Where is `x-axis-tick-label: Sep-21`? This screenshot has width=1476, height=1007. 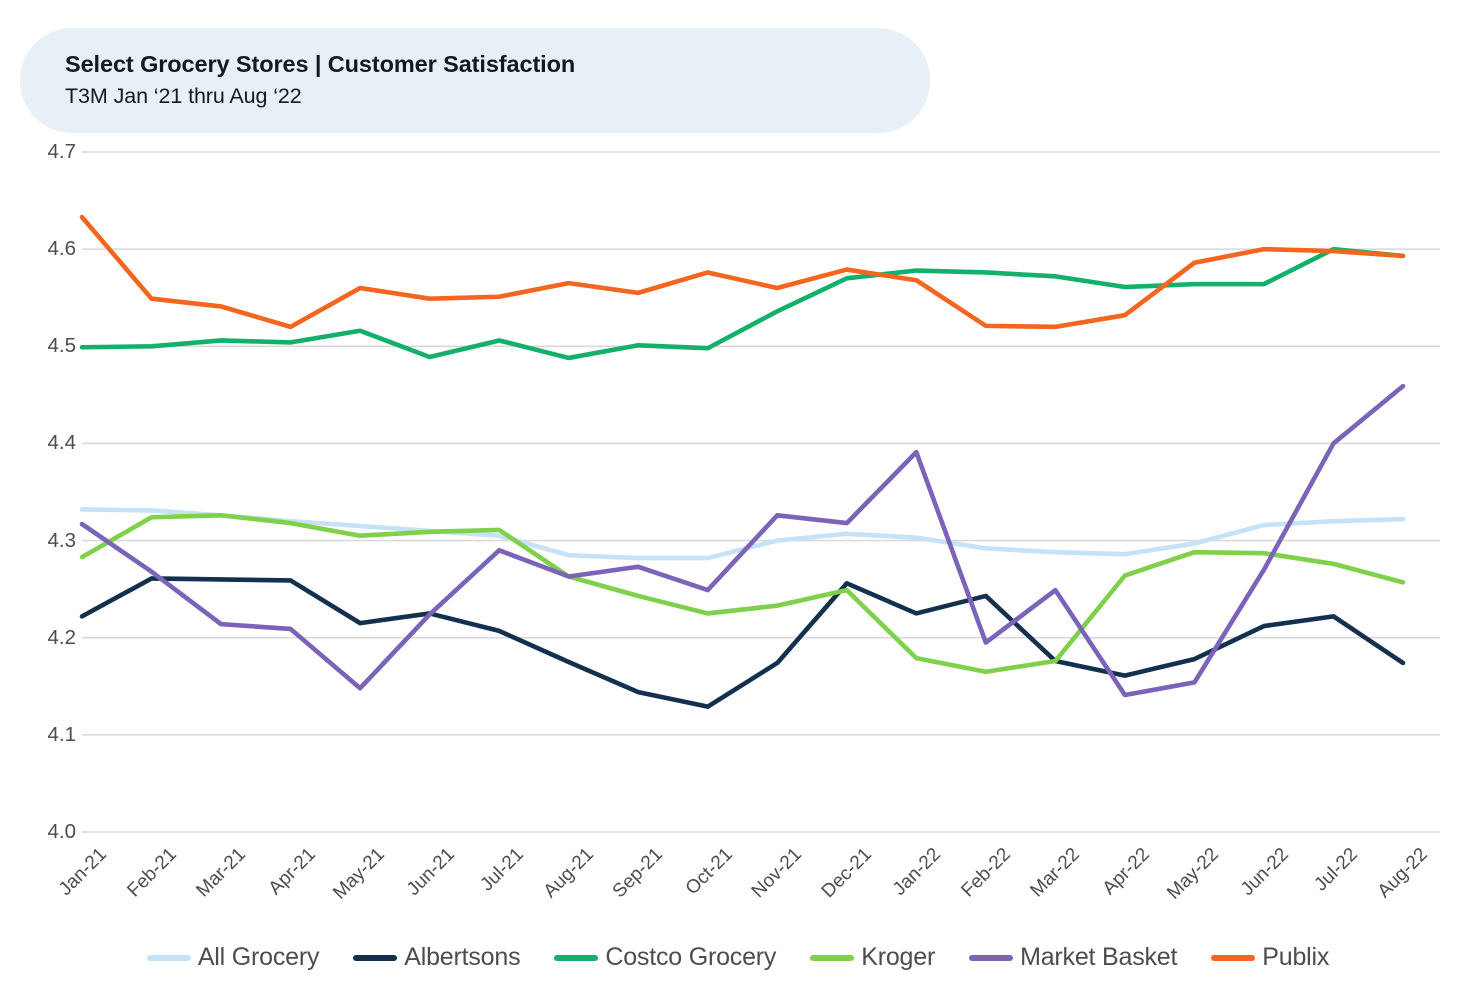
x-axis-tick-label: Sep-21 is located at coordinates (638, 873).